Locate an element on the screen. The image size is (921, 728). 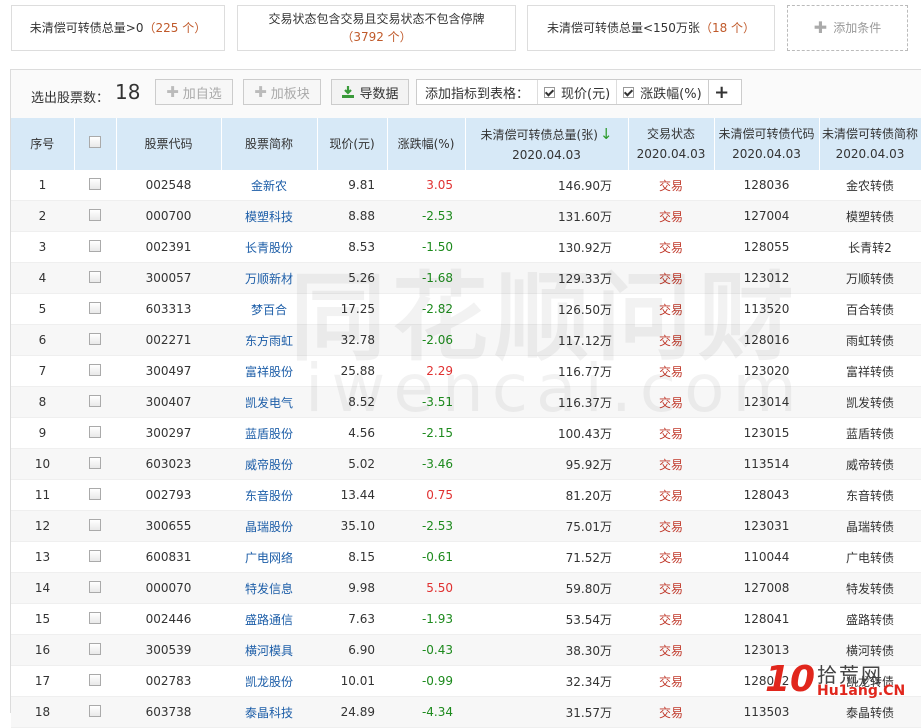
stock-name-link: 晶瑞股份 is located at coordinates (269, 527).